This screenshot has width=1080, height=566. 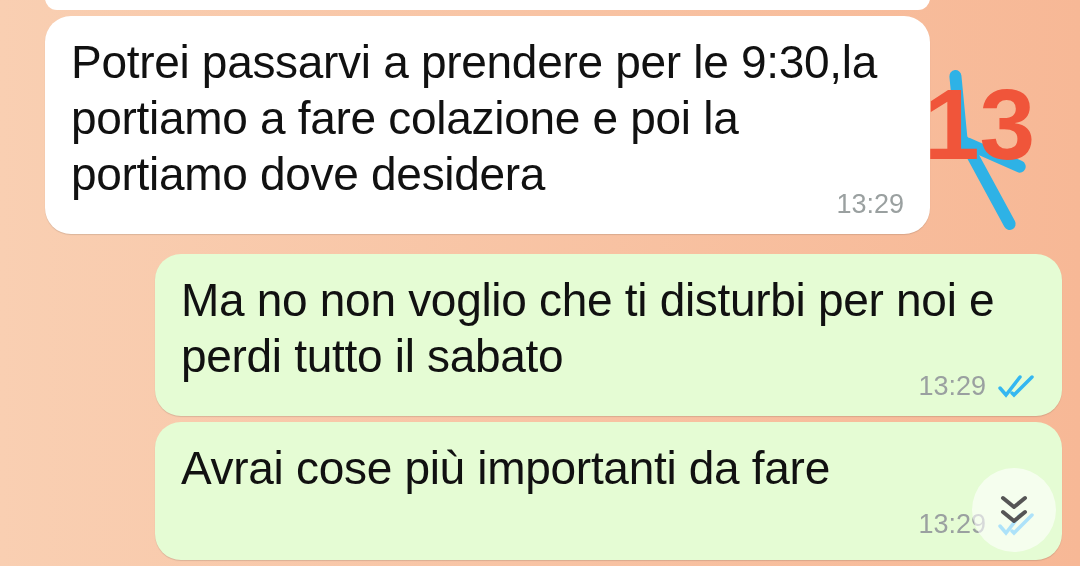 What do you see at coordinates (952, 524) in the screenshot?
I see `message-time: 13:29` at bounding box center [952, 524].